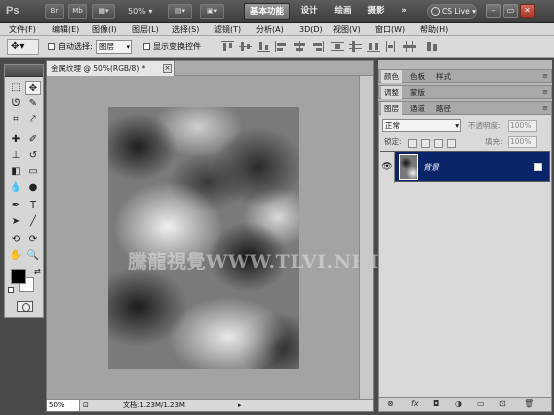  Describe the element at coordinates (432, 46) in the screenshot. I see `auto-align-layers-icon` at that location.